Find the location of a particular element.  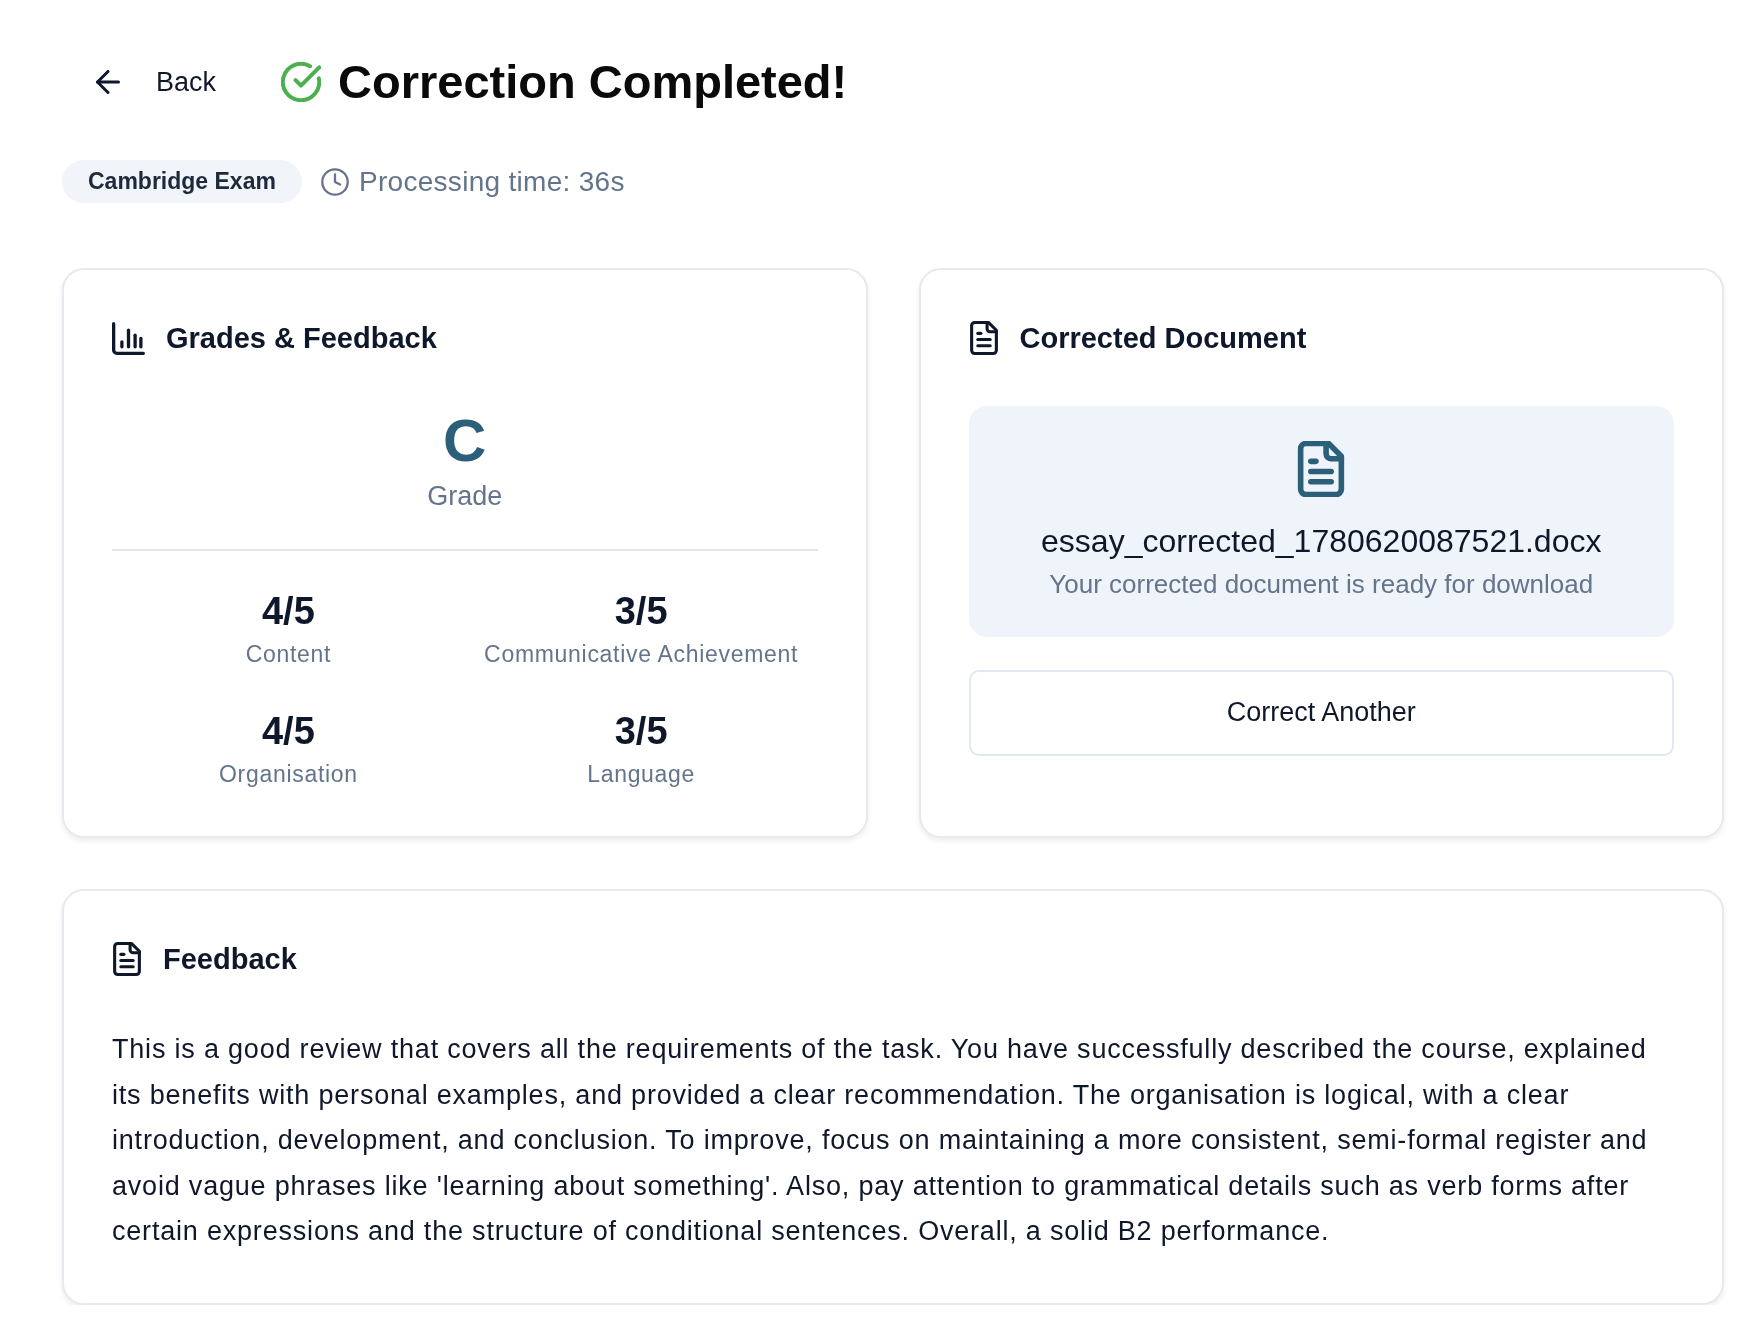

score-label: Communicative Achievement is located at coordinates (641, 655).